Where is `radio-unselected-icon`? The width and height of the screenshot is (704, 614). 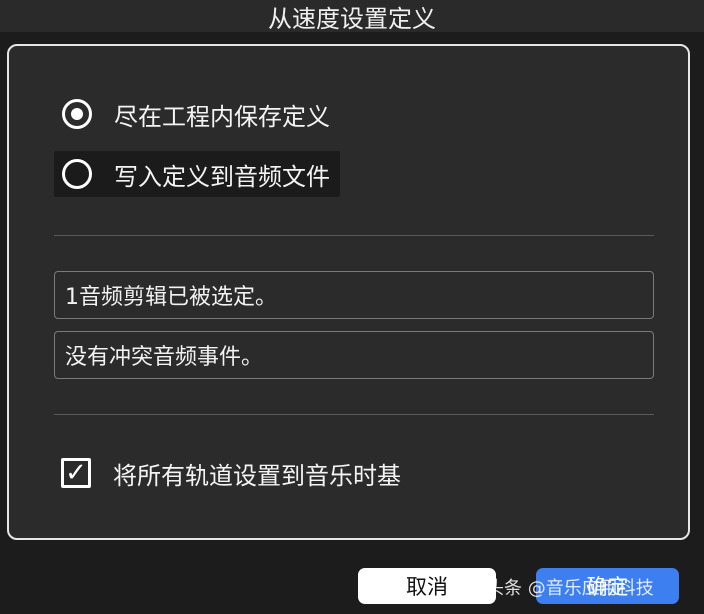
radio-unselected-icon is located at coordinates (77, 174).